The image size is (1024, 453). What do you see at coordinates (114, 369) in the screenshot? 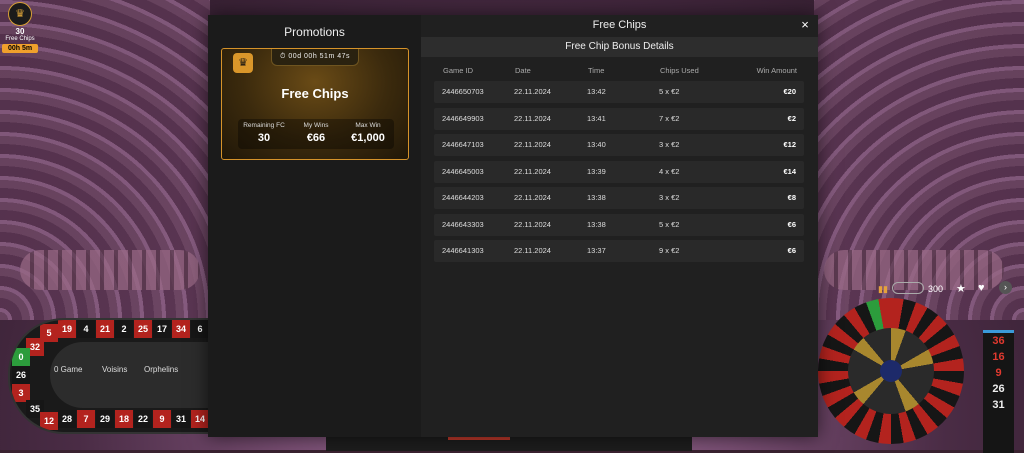
I see `section-voisins: Voisins` at bounding box center [114, 369].